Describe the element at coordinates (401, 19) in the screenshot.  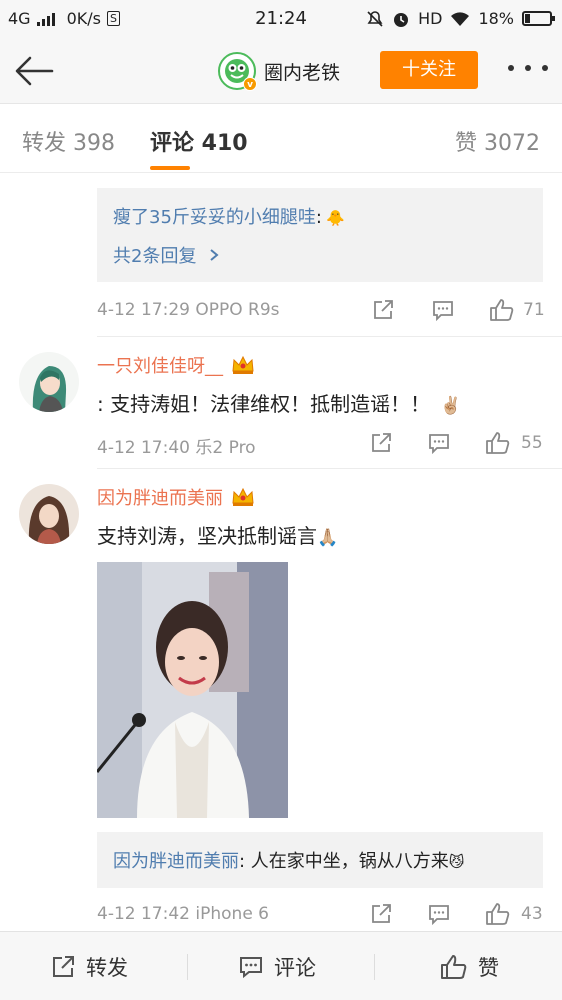
I see `alarm-icon` at that location.